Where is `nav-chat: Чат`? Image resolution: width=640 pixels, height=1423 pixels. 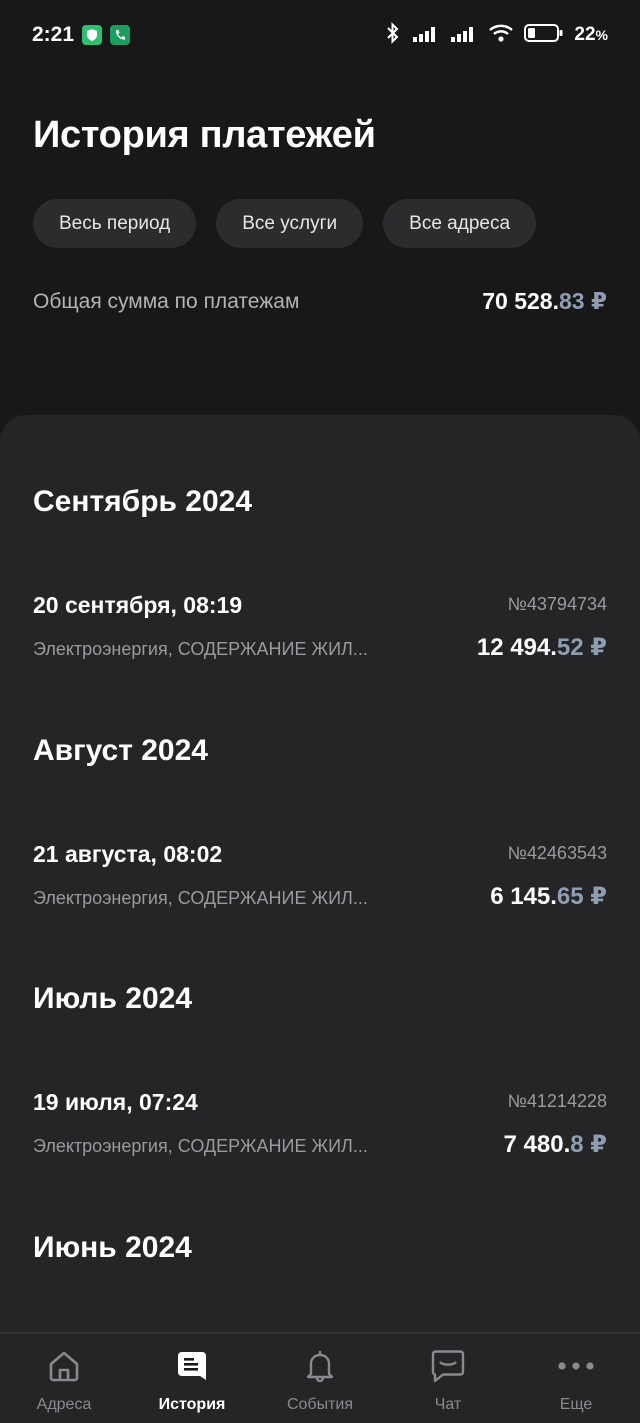 nav-chat: Чат is located at coordinates (448, 1378).